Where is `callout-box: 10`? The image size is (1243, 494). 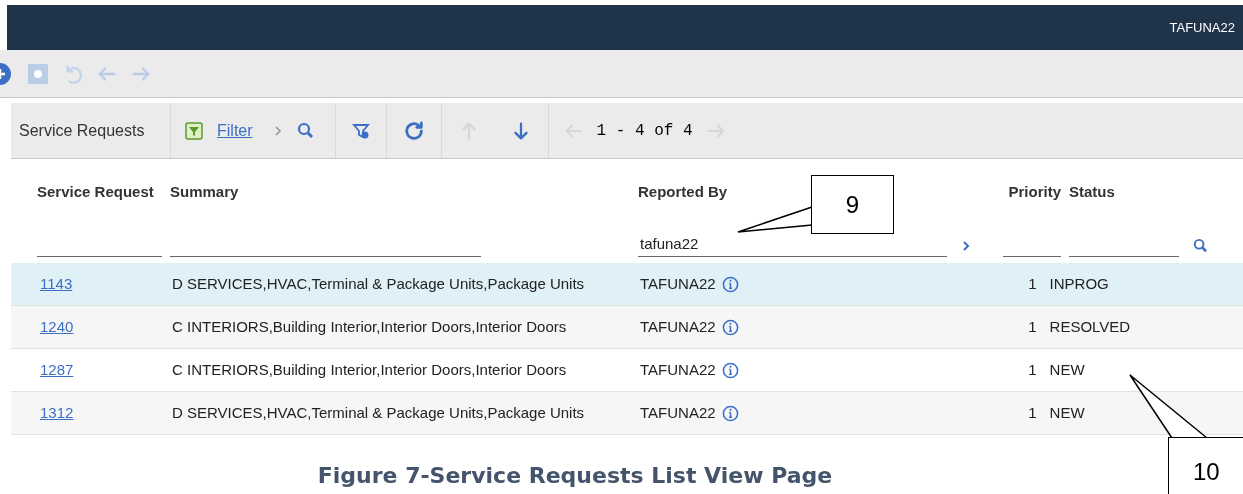
callout-box: 10 is located at coordinates (1205, 465).